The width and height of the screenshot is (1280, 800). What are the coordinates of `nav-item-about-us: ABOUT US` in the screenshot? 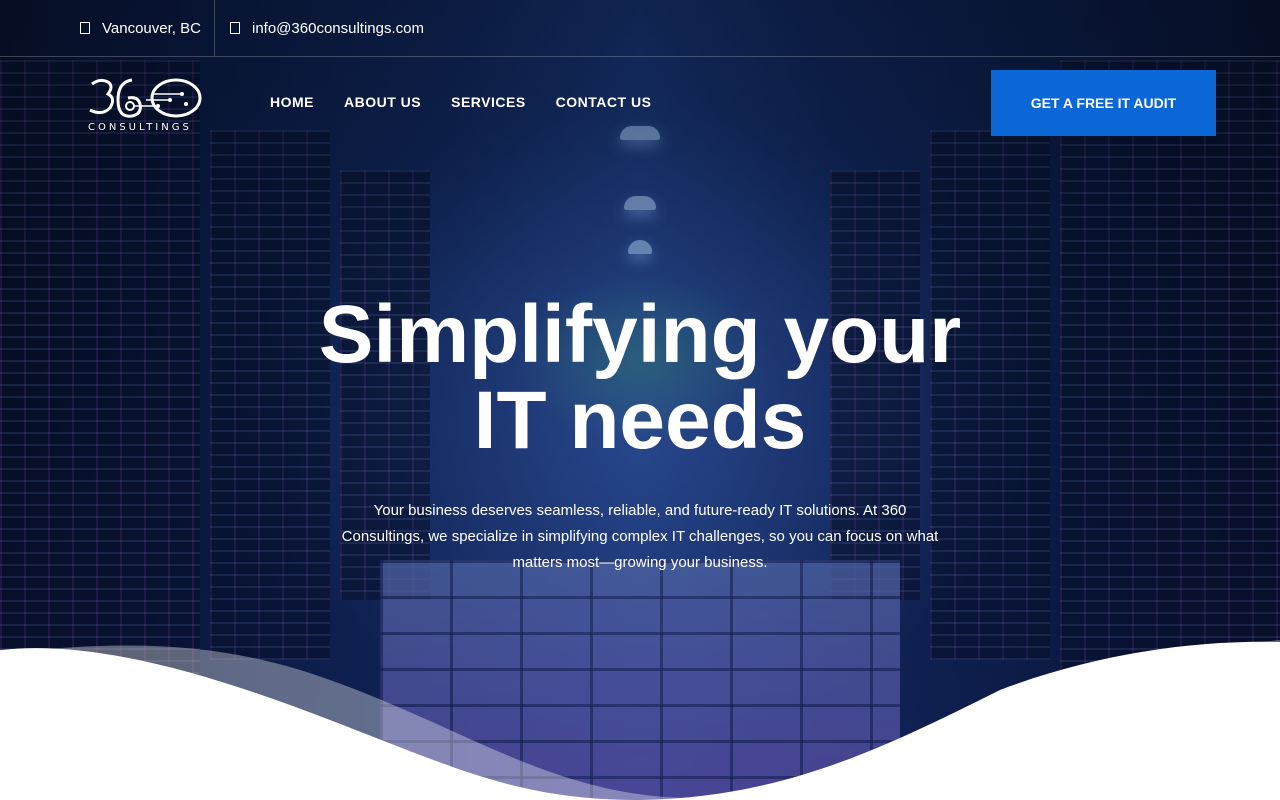 It's located at (382, 102).